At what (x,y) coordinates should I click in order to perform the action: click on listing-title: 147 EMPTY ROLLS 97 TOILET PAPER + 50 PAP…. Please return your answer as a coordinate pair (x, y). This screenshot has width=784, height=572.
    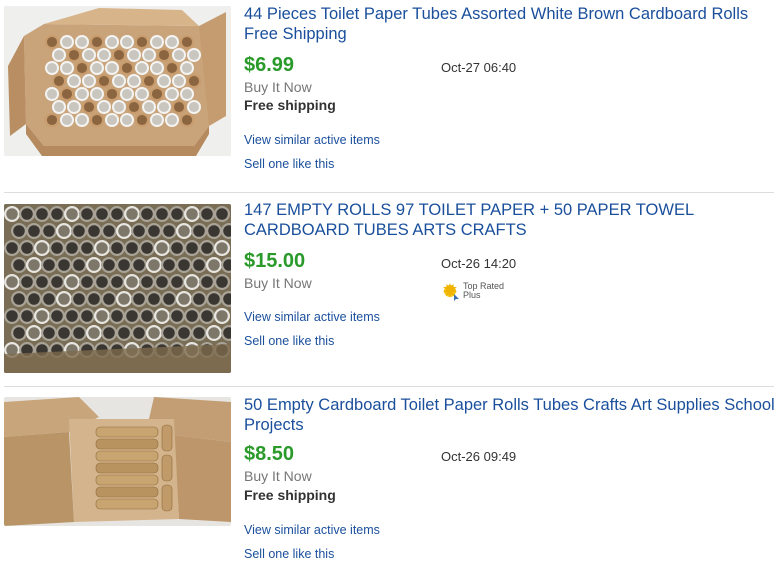
    Looking at the image, I should click on (510, 220).